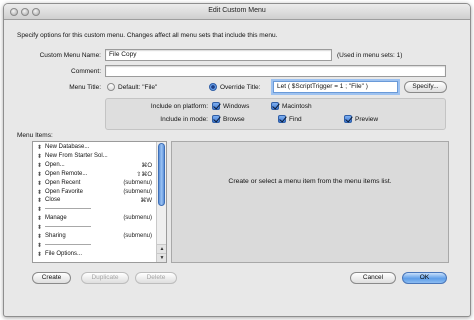 This screenshot has height=320, width=474. I want to click on cancel-button: Cancel, so click(373, 278).